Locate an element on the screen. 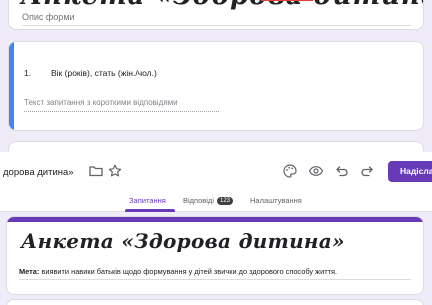  question-number: 1. is located at coordinates (28, 73).